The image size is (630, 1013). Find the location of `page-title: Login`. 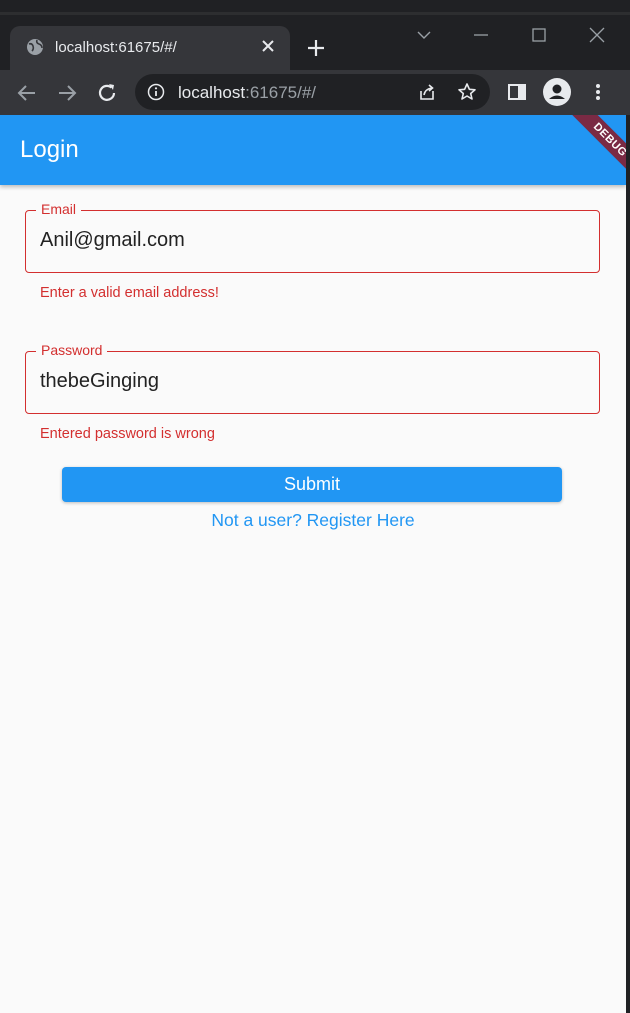

page-title: Login is located at coordinates (49, 149).